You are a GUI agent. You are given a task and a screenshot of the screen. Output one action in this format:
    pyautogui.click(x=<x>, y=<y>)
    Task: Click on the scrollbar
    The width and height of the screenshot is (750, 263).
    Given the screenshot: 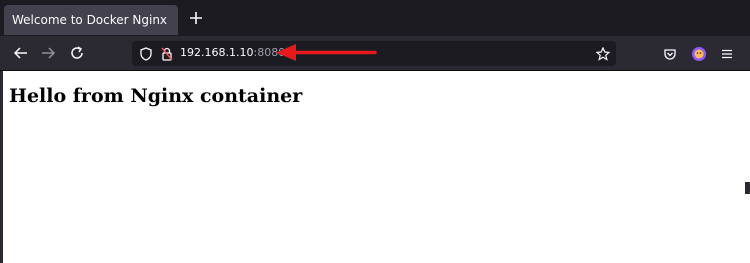 What is the action you would take?
    pyautogui.click(x=747, y=188)
    